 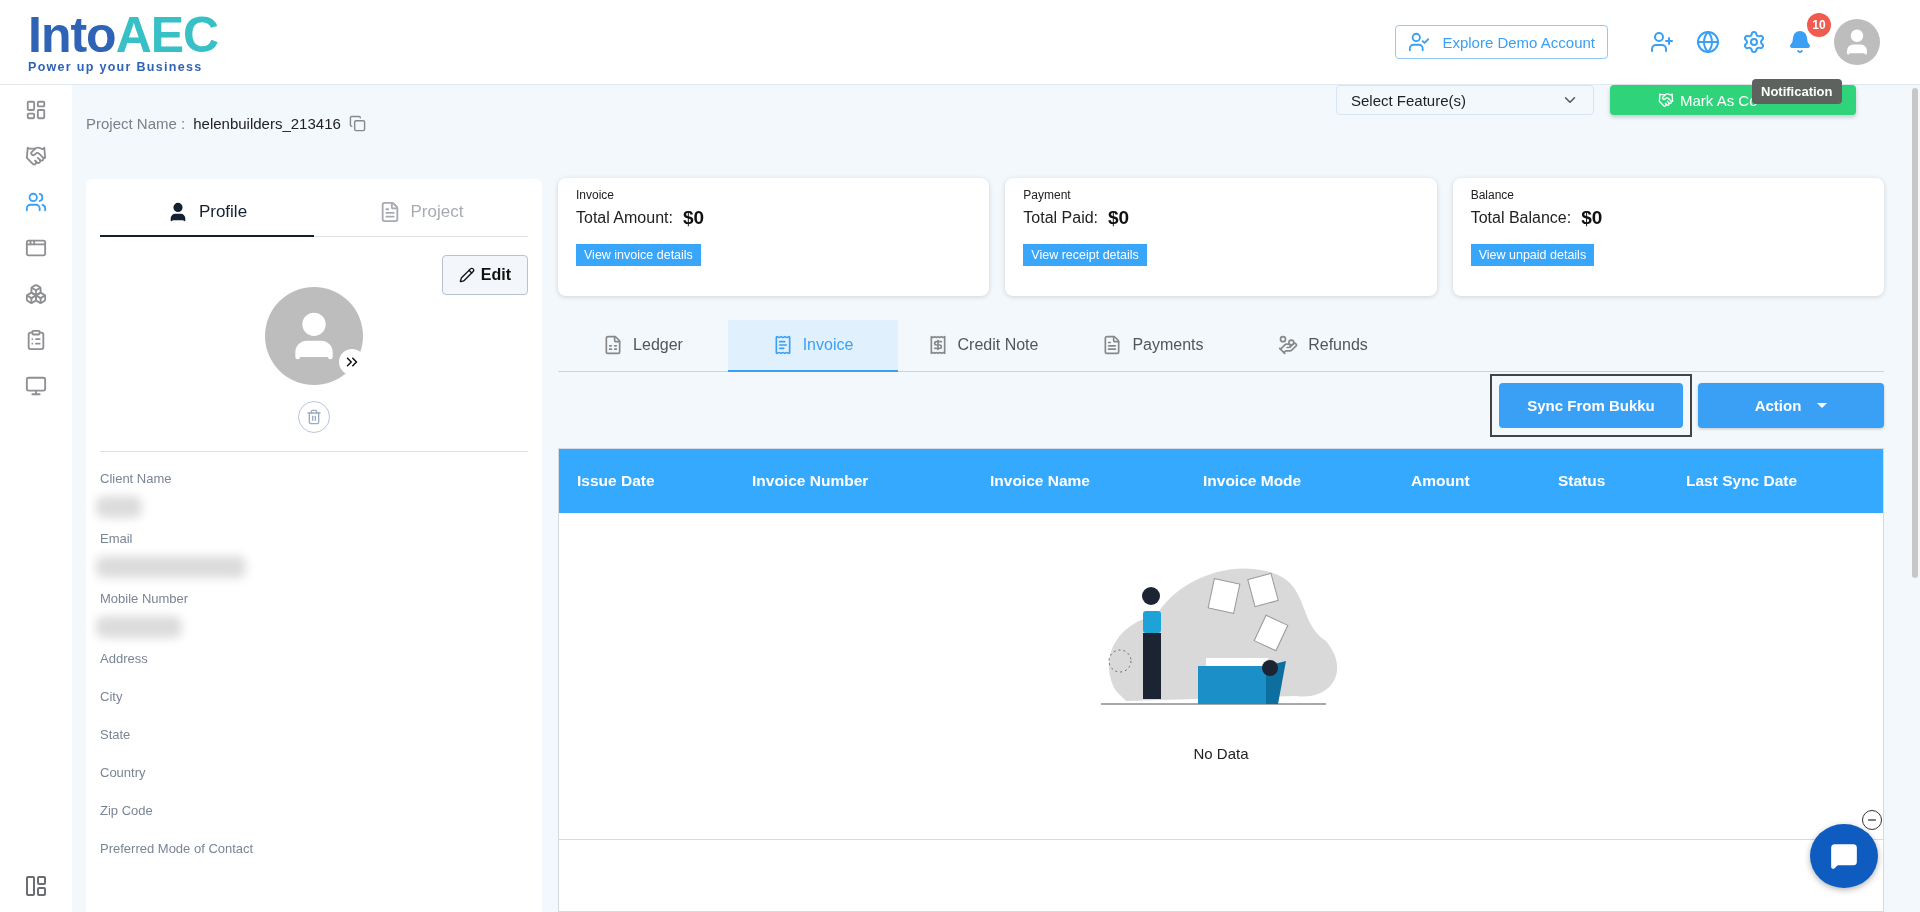 I want to click on notification-tooltip: Notification, so click(x=1797, y=91).